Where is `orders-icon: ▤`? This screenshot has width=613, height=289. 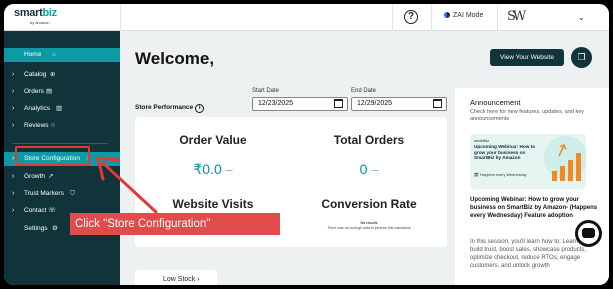 orders-icon: ▤ is located at coordinates (49, 91).